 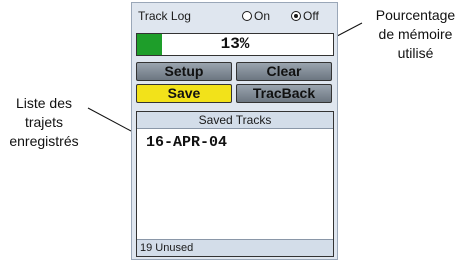 What do you see at coordinates (235, 16) in the screenshot?
I see `track-log-row: Track Log On Off` at bounding box center [235, 16].